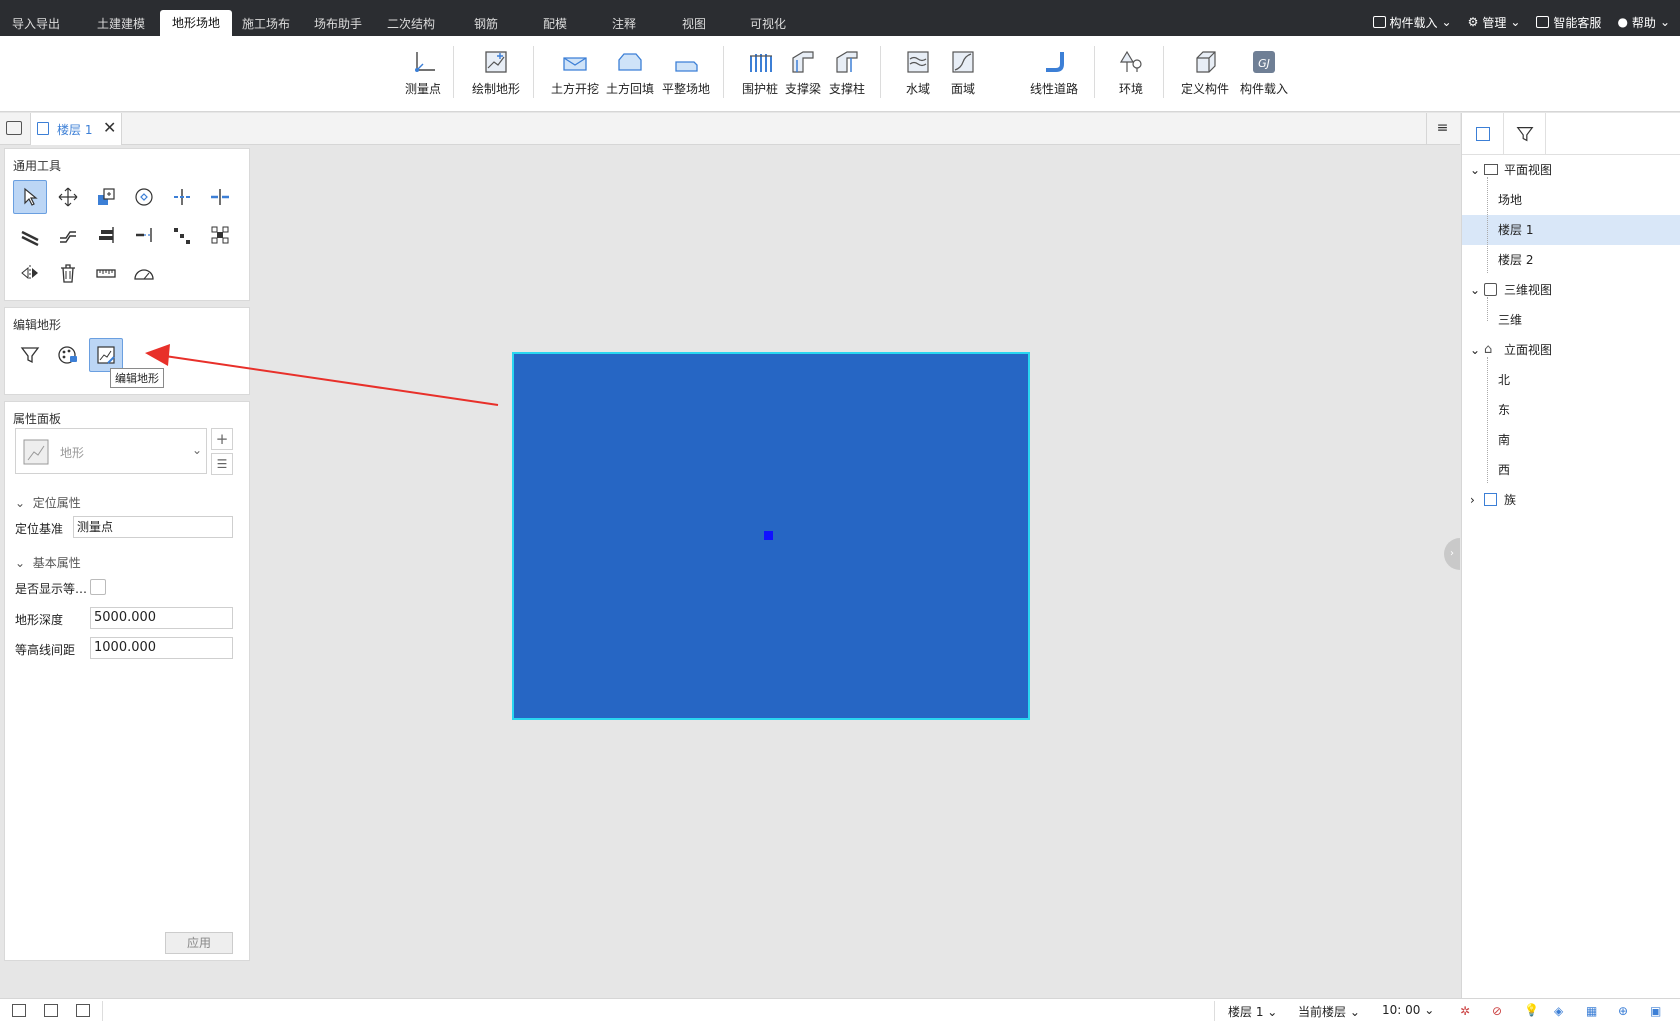 The width and height of the screenshot is (1680, 1022). I want to click on linear-road-button: 线性道路, so click(1054, 72).